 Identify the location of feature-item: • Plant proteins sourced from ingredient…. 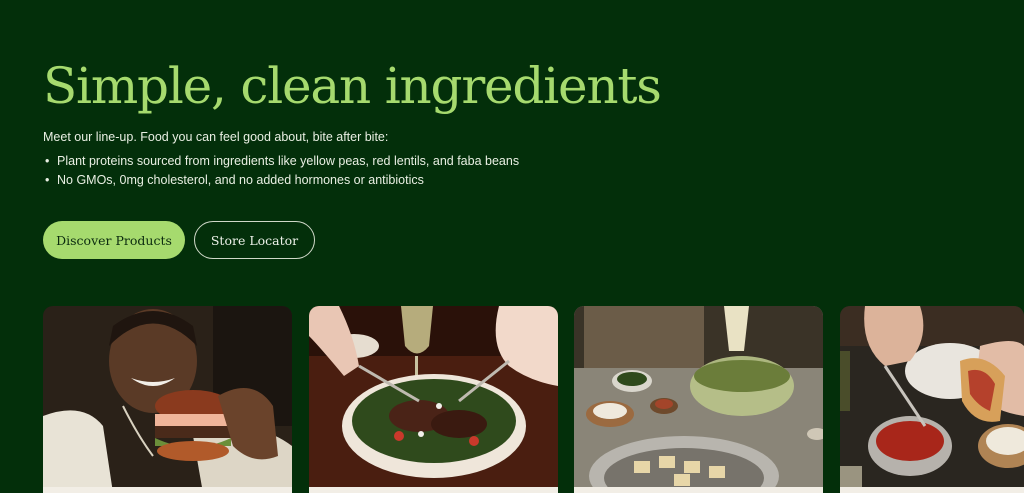
(281, 161).